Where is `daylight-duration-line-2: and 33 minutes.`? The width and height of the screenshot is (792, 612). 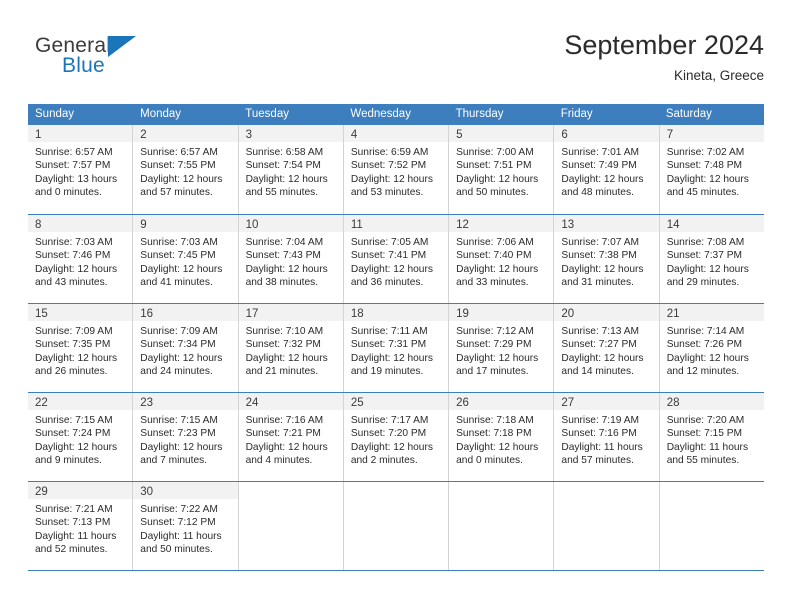 daylight-duration-line-2: and 33 minutes. is located at coordinates (492, 283).